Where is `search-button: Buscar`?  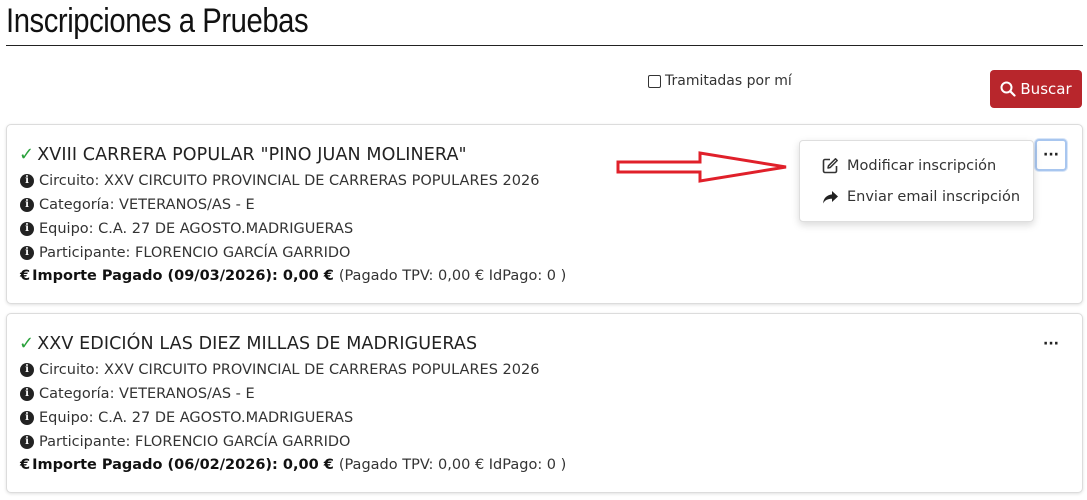 search-button: Buscar is located at coordinates (1036, 89).